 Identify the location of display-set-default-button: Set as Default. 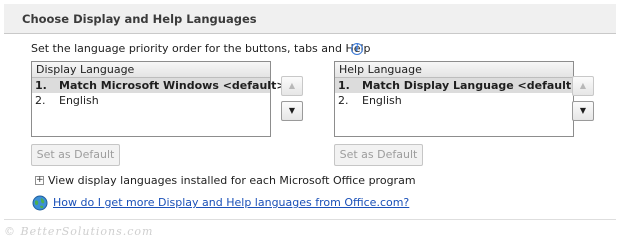
(75, 155).